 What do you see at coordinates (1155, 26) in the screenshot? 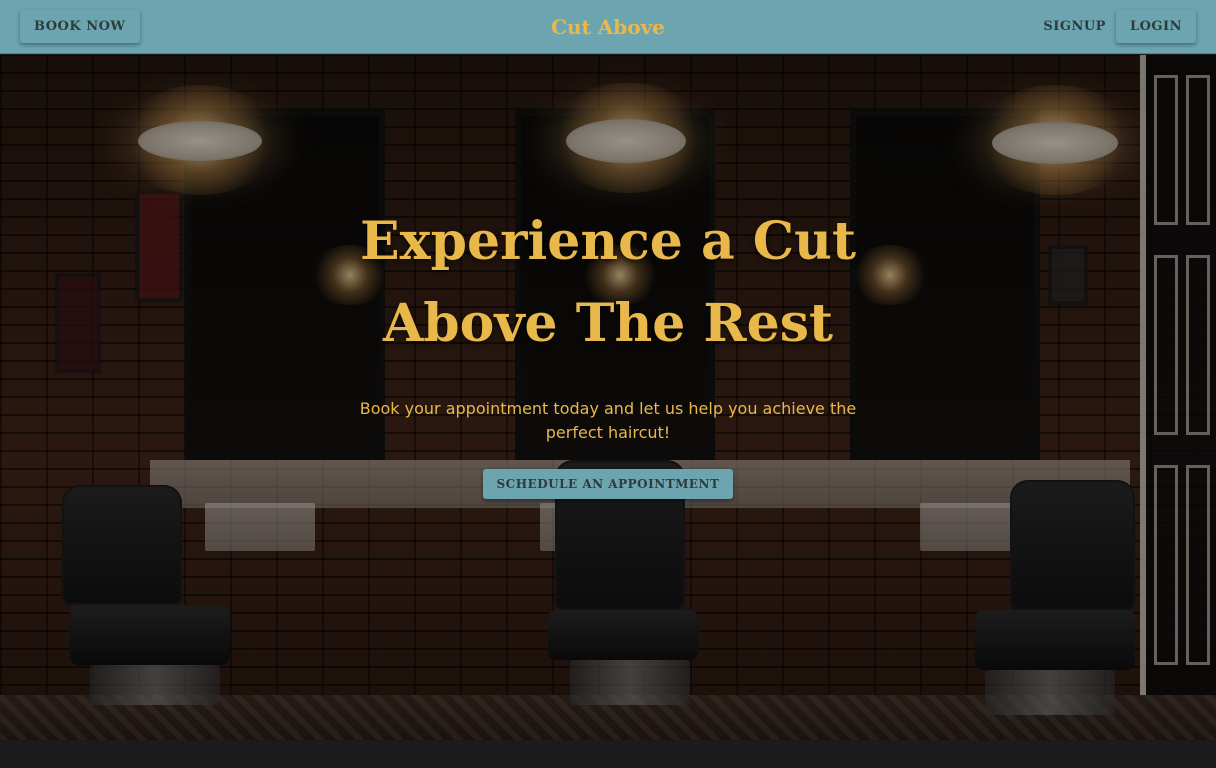
I see `login-button: LOGIN` at bounding box center [1155, 26].